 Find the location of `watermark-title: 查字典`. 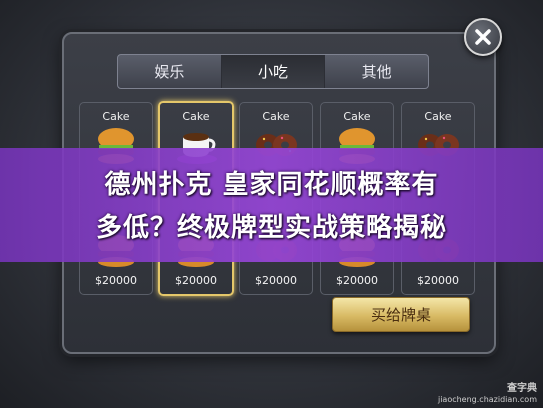

watermark-title: 查字典 is located at coordinates (522, 388).